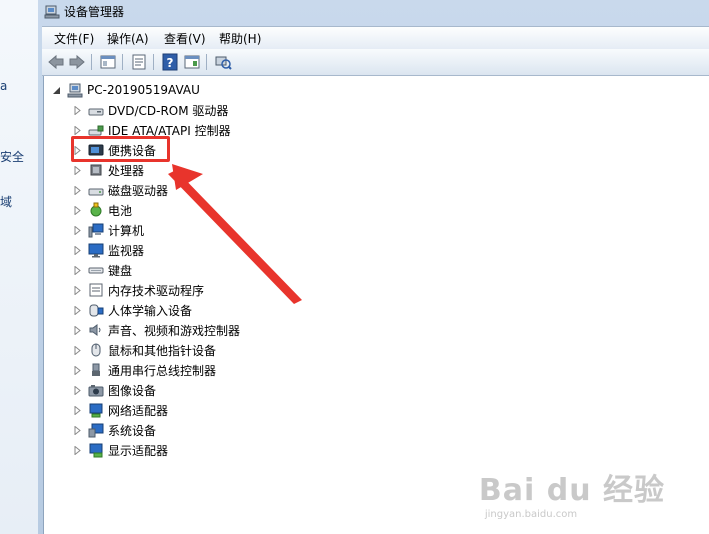 The height and width of the screenshot is (534, 709). Describe the element at coordinates (74, 38) in the screenshot. I see `menu-file: 文件(F)` at that location.